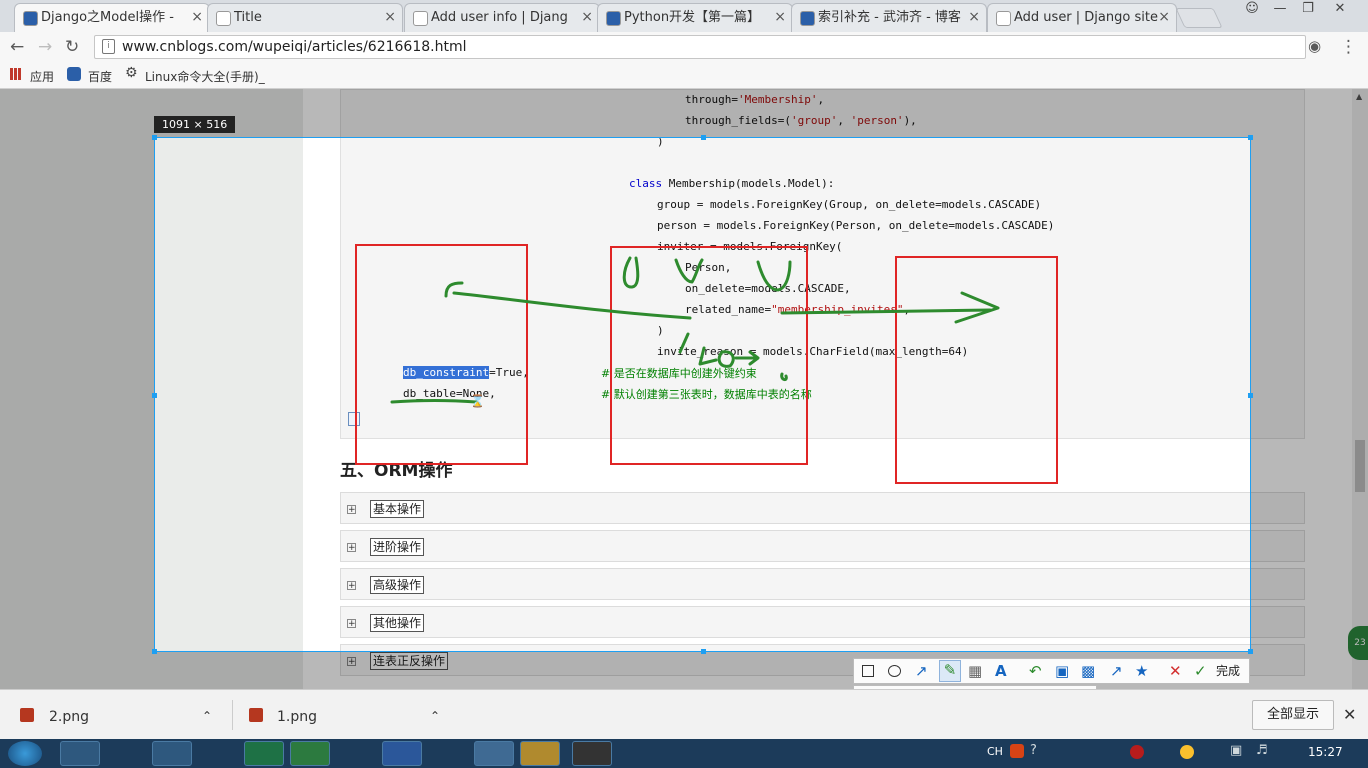  Describe the element at coordinates (310, 753) in the screenshot. I see `pycharm-taskbar-icon` at that location.